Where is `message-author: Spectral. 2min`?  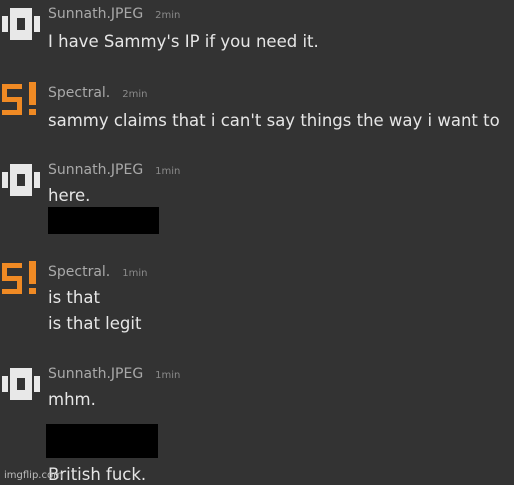 message-author: Spectral. 2min is located at coordinates (97, 93).